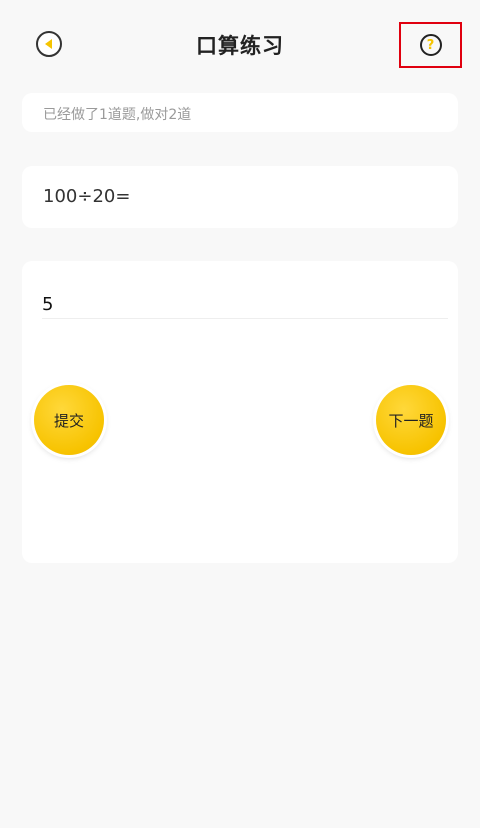 The height and width of the screenshot is (828, 480). I want to click on question-expression: 100÷20=, so click(87, 196).